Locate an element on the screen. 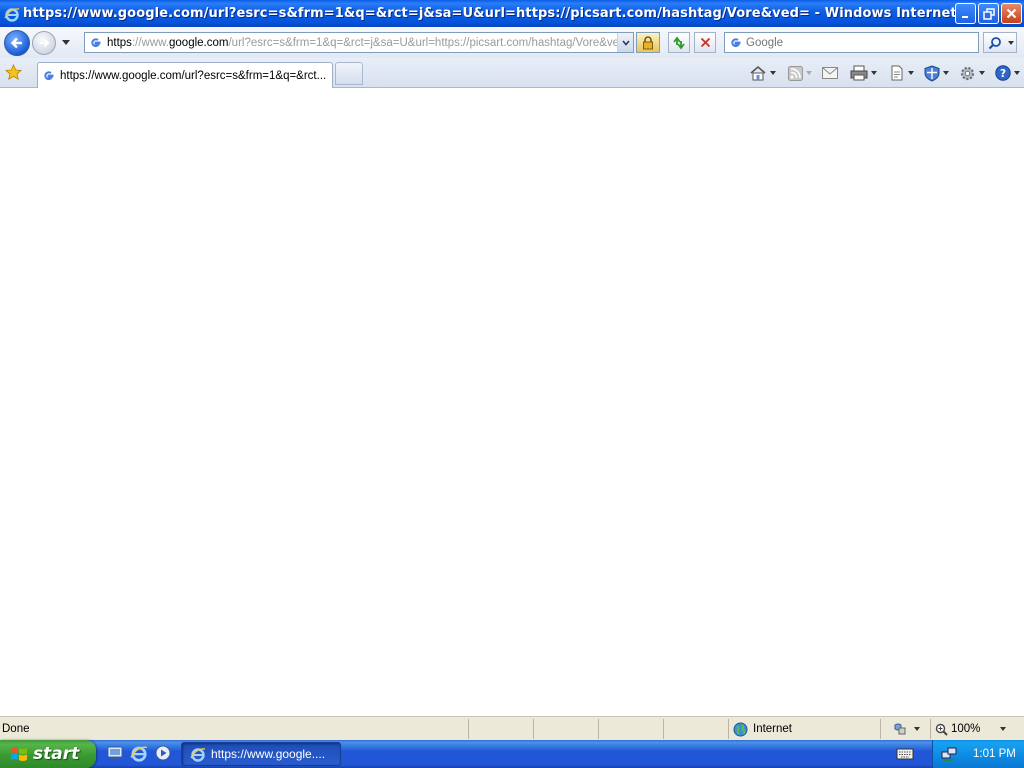 The width and height of the screenshot is (1024, 768). protected-mode-indicator is located at coordinates (905, 729).